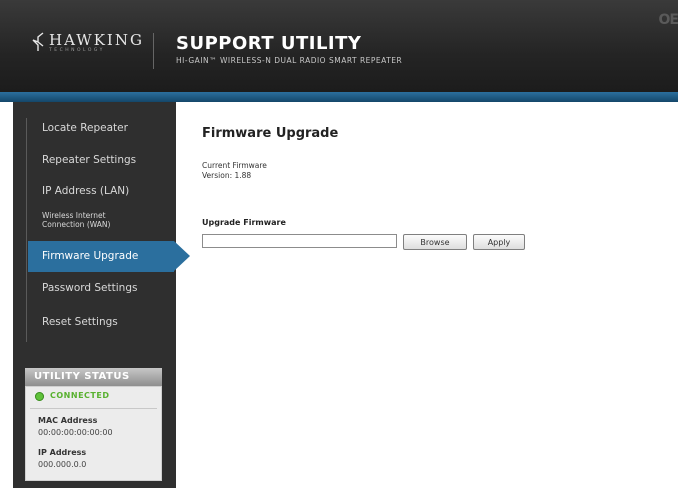 This screenshot has height=488, width=678. I want to click on utility-status-header: UTILITY STATUS, so click(93, 377).